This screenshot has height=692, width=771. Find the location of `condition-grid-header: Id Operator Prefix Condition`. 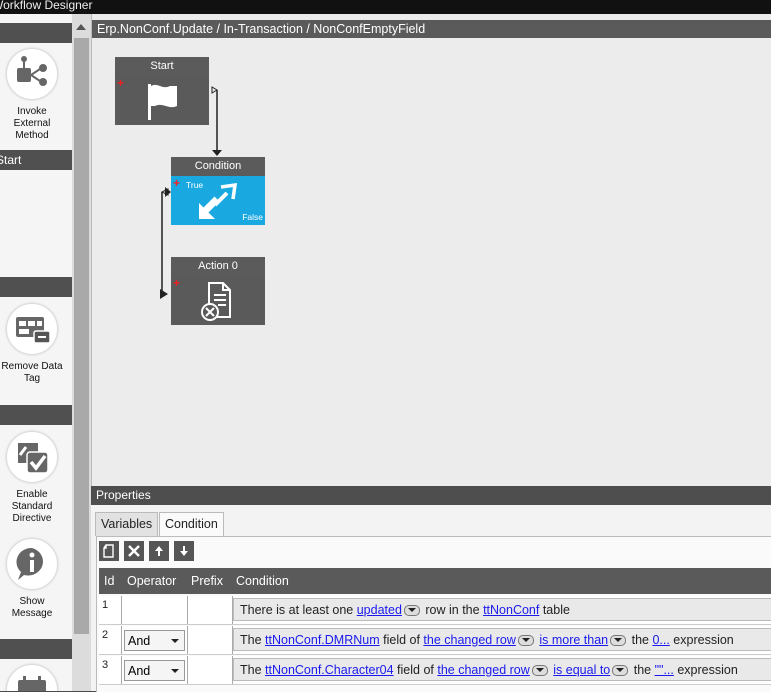

condition-grid-header: Id Operator Prefix Condition is located at coordinates (435, 581).